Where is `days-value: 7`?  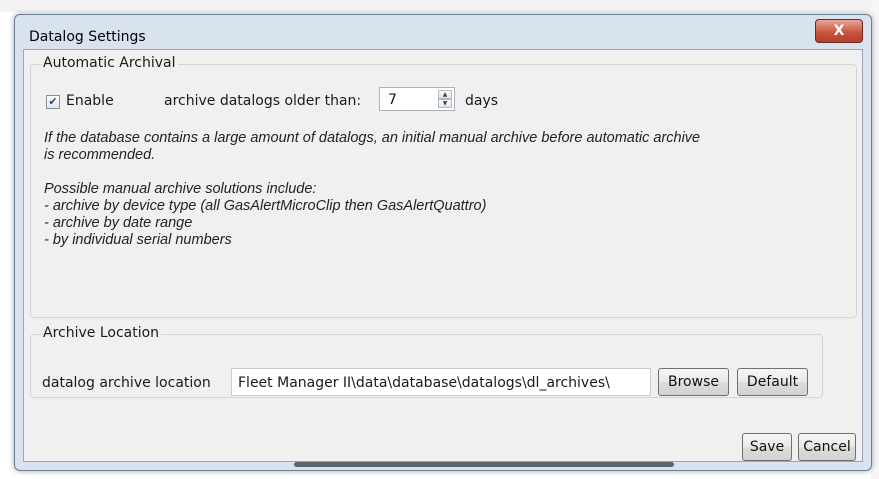
days-value: 7 is located at coordinates (392, 100).